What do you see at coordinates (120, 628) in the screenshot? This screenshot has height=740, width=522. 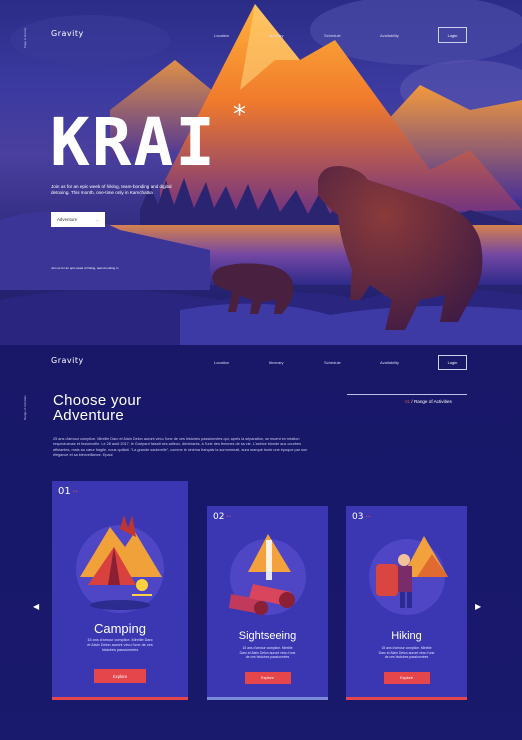 I see `card-title: Camping` at bounding box center [120, 628].